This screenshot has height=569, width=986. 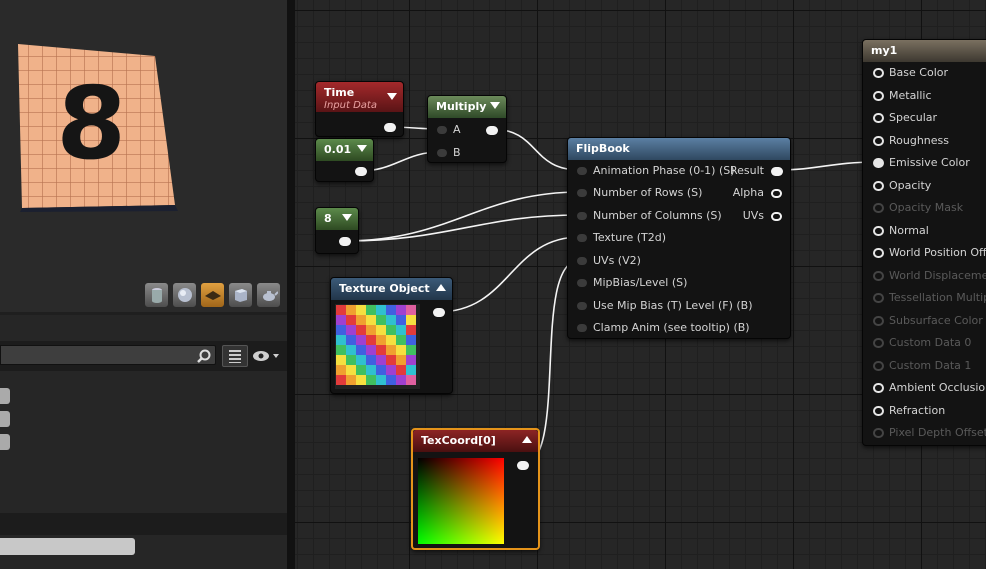 I want to click on constant-0.01-node: 0.01, so click(x=344, y=160).